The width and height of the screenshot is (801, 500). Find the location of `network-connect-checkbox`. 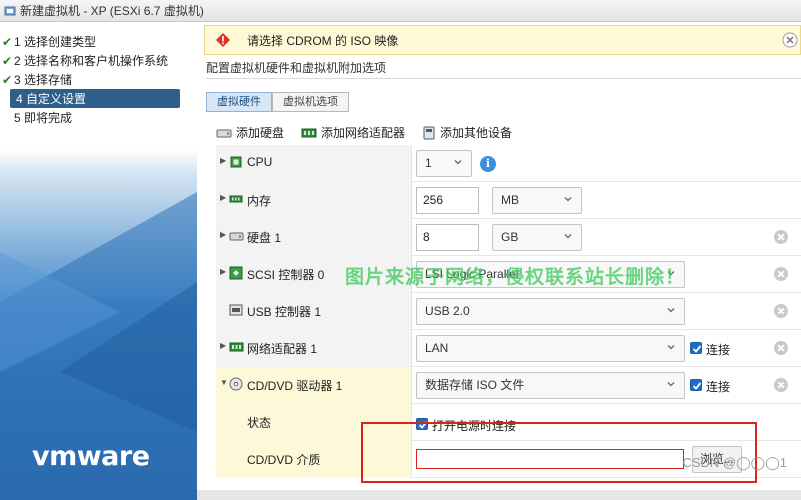

network-connect-checkbox is located at coordinates (696, 348).